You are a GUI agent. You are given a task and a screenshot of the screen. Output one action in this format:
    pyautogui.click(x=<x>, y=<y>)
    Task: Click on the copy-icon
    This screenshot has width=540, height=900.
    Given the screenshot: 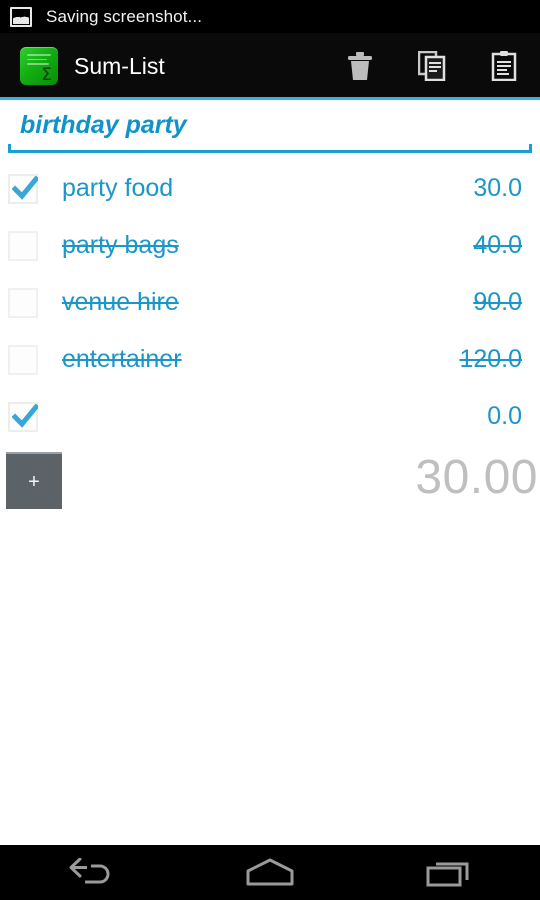 What is the action you would take?
    pyautogui.click(x=432, y=66)
    